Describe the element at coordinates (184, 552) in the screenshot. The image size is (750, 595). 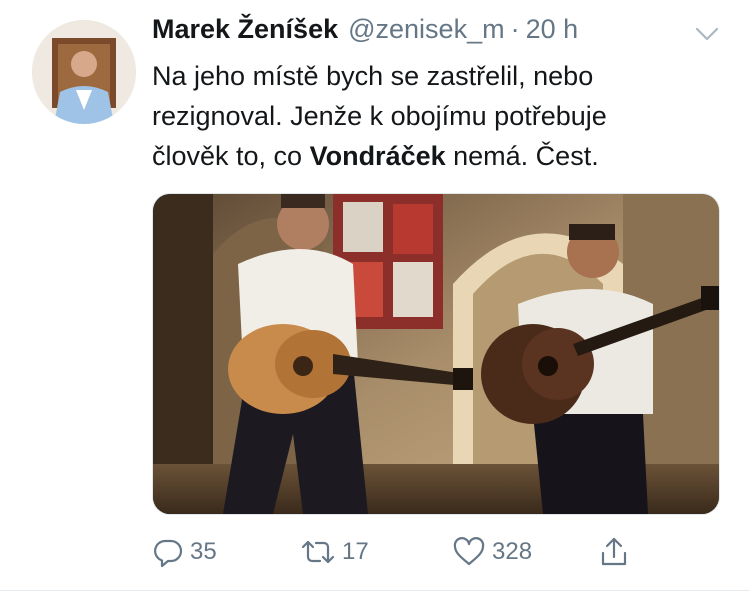
I see `reply-button: 35` at that location.